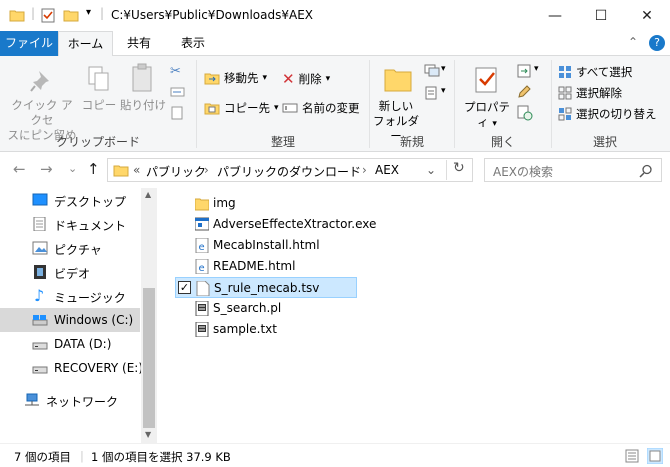  What do you see at coordinates (487, 116) in the screenshot?
I see `properties-button: プロパティ ▾` at bounding box center [487, 116].